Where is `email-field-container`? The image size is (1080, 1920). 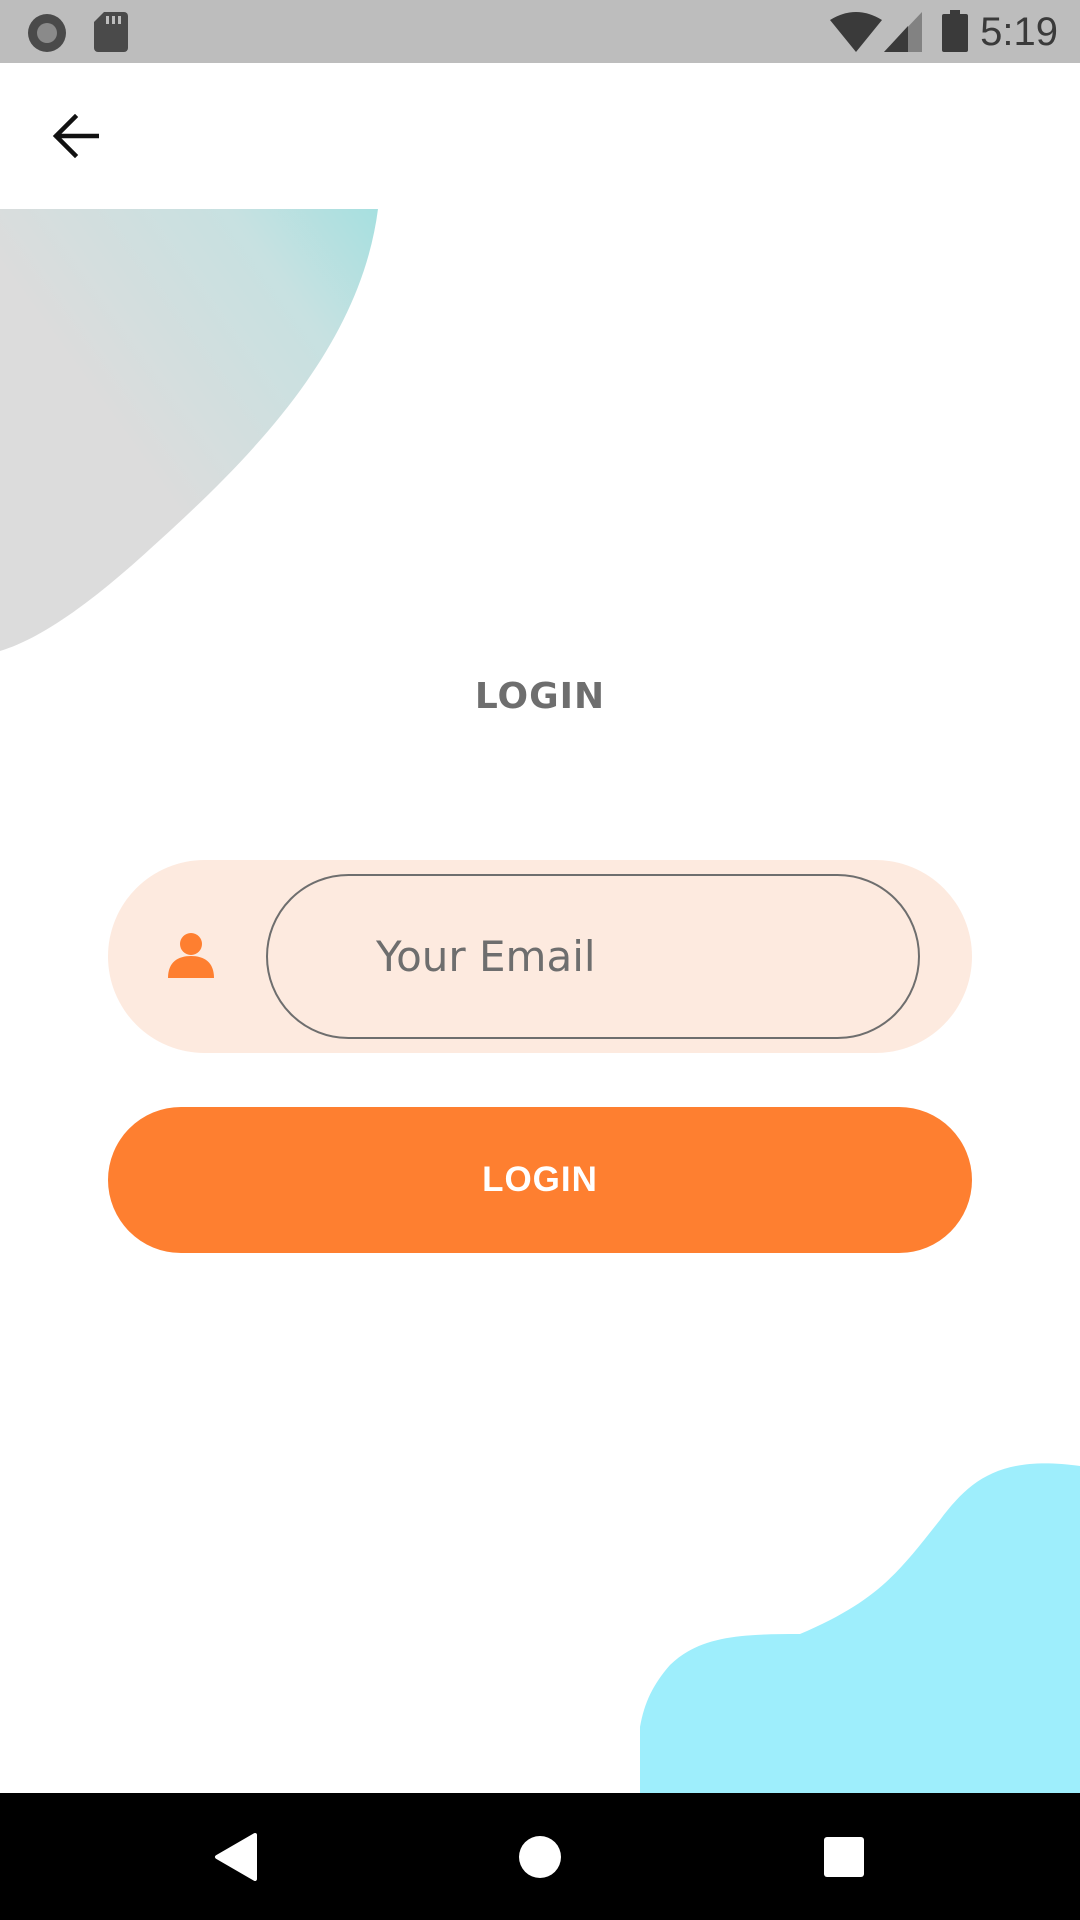
email-field-container is located at coordinates (540, 956).